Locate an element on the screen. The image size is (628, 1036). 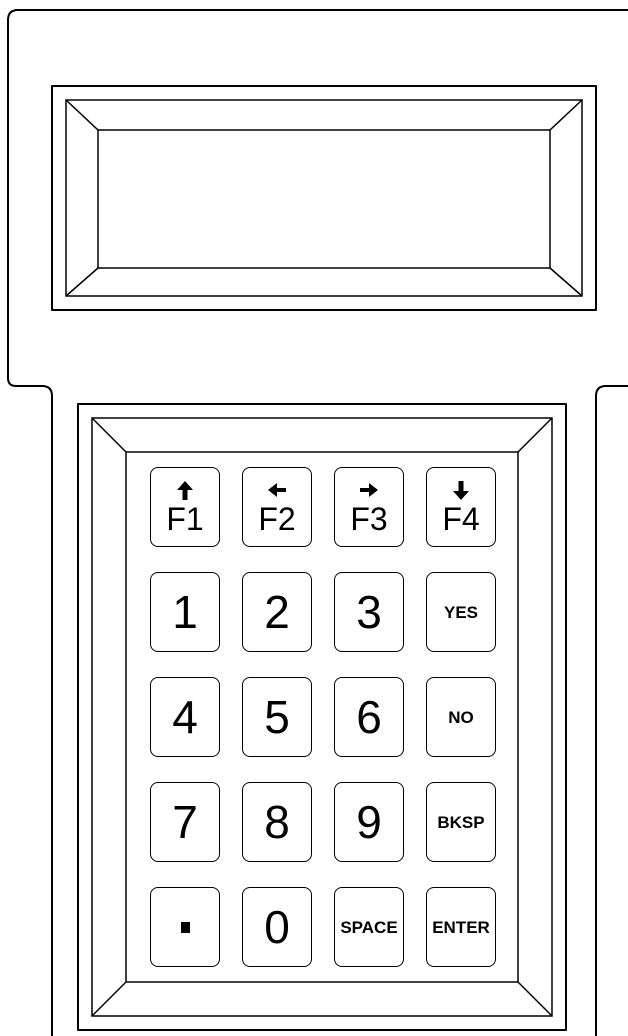
key-decimal is located at coordinates (185, 927).